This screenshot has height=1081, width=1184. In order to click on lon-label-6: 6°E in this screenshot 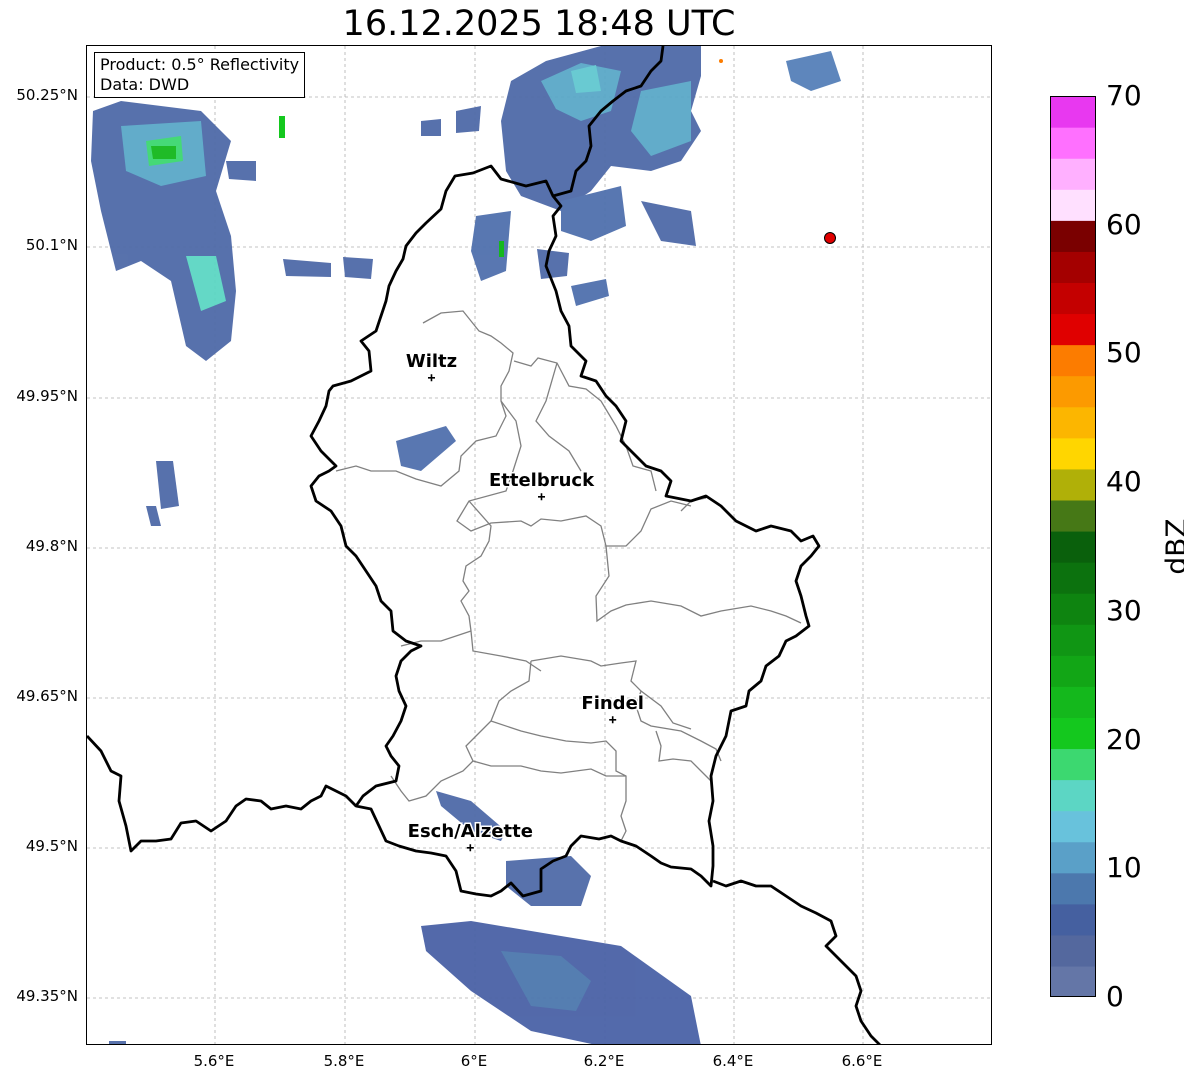, I will do `click(474, 1061)`.